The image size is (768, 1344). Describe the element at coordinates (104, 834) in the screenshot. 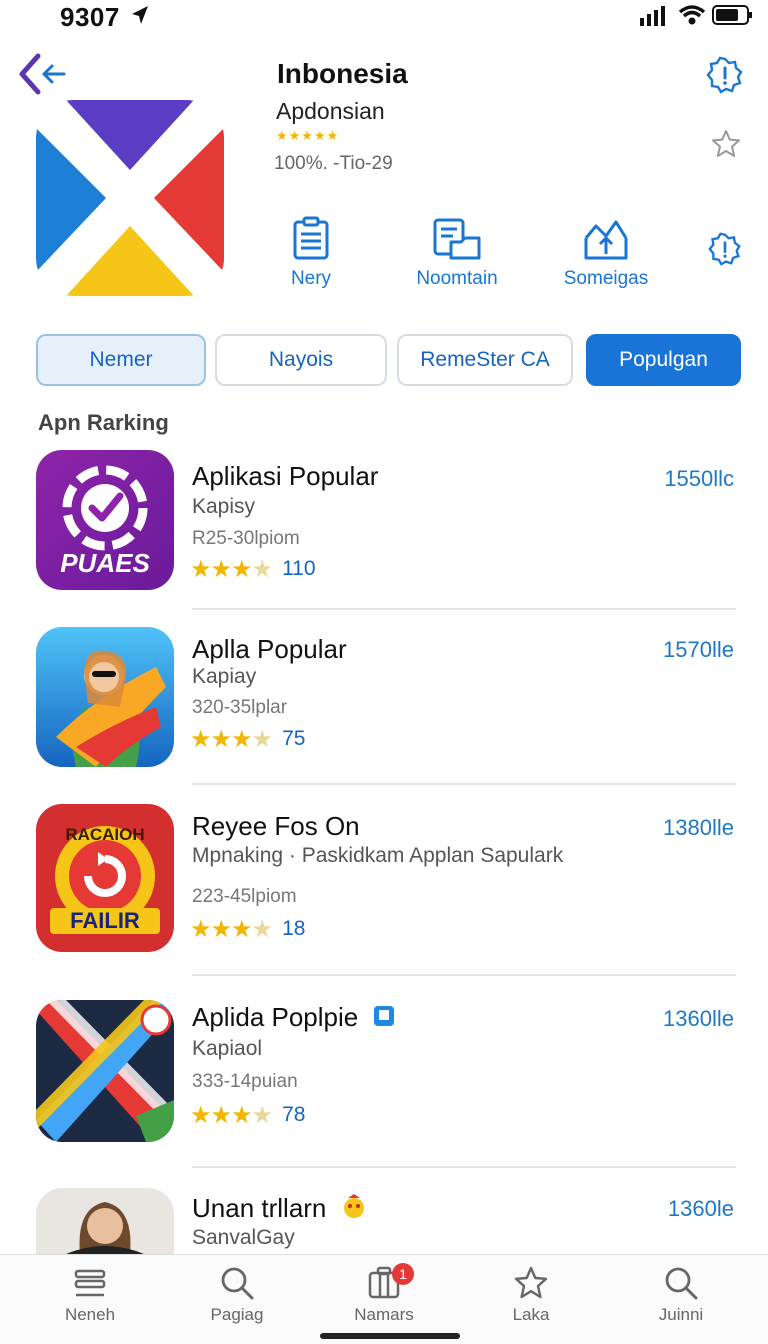

I see `app-icon-label: RACAIOH` at that location.